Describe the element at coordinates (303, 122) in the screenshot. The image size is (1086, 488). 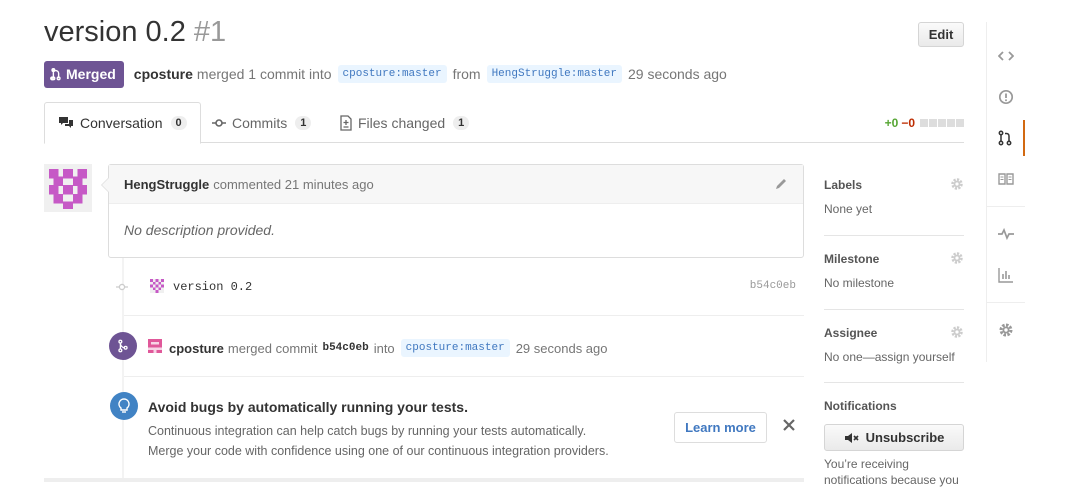
I see `tab-commits-count: 1` at that location.